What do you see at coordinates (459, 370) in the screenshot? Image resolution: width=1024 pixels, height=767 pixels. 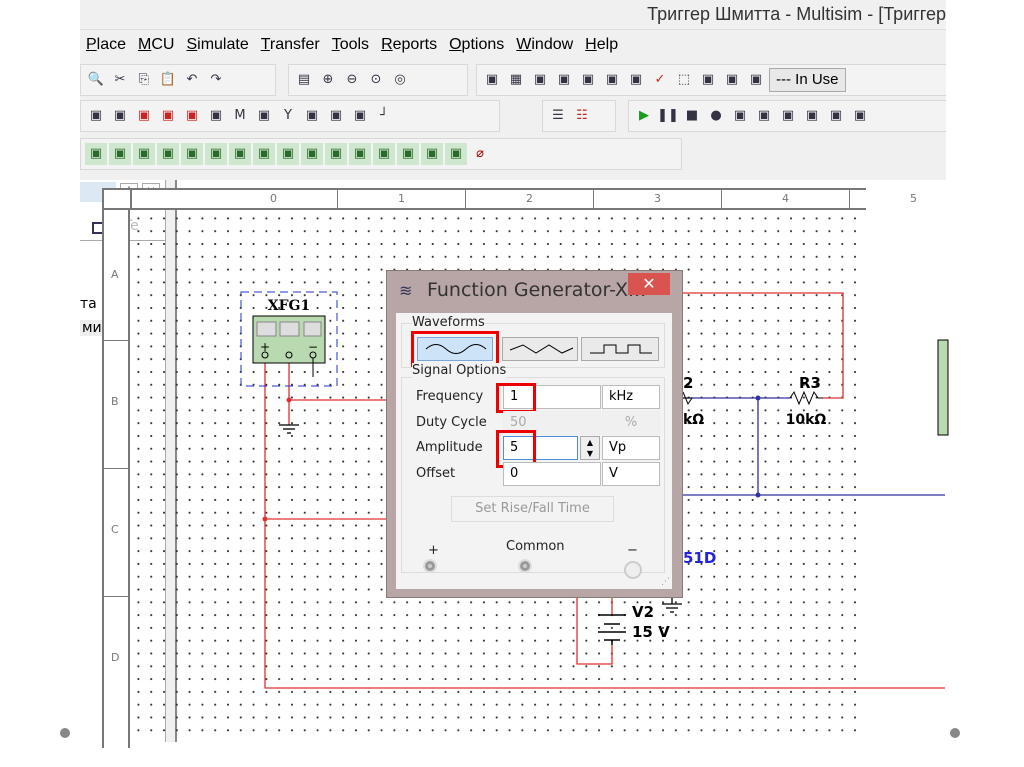 I see `signal-options-label: Signal Options` at bounding box center [459, 370].